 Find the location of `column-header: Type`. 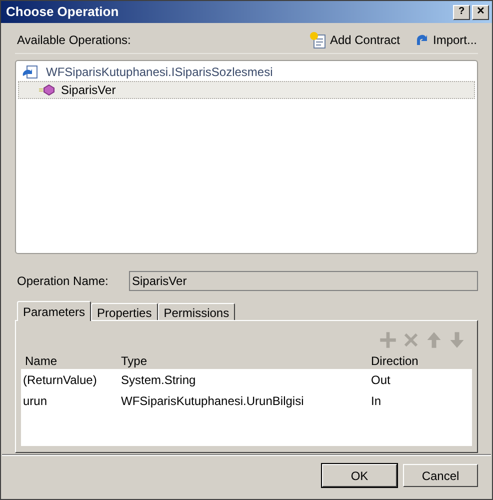

column-header: Type is located at coordinates (134, 361).